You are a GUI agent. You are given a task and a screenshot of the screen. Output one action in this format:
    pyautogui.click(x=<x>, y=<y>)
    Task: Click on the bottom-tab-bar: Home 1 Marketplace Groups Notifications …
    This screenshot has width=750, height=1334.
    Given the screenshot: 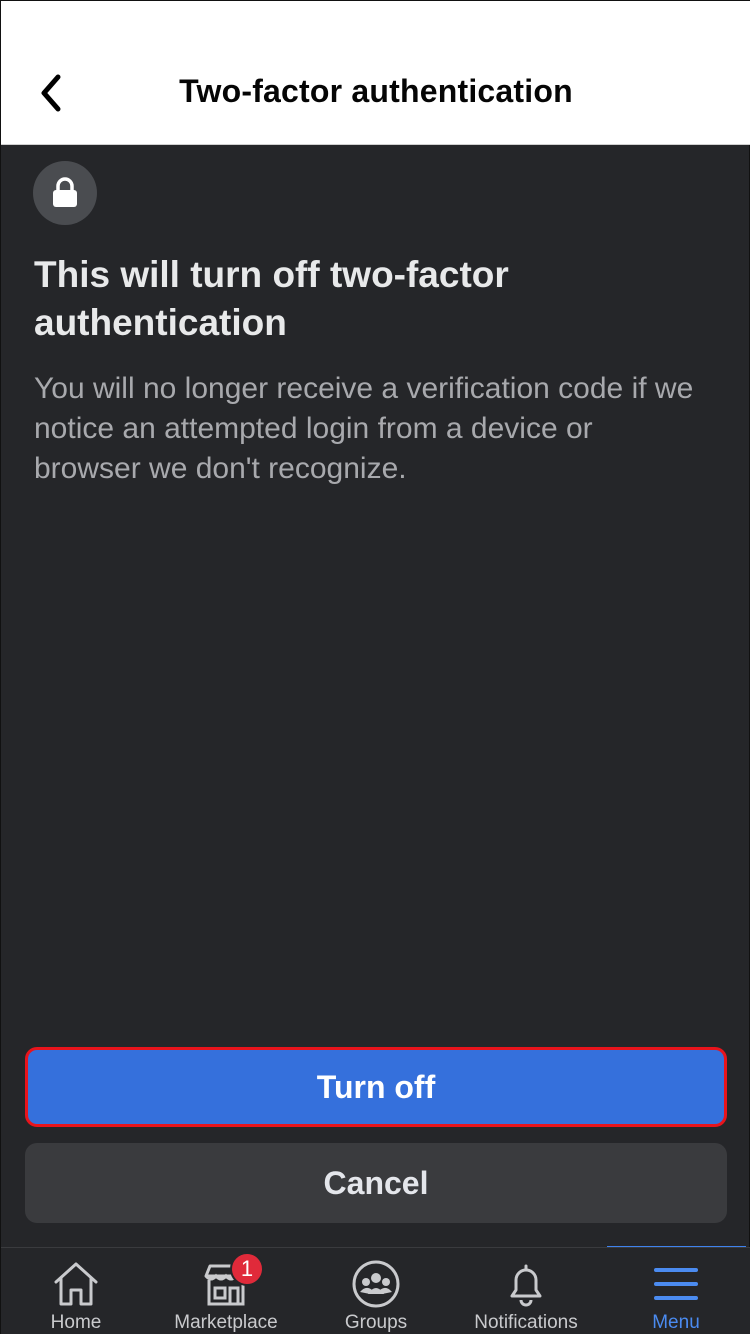 What is the action you would take?
    pyautogui.click(x=375, y=1290)
    